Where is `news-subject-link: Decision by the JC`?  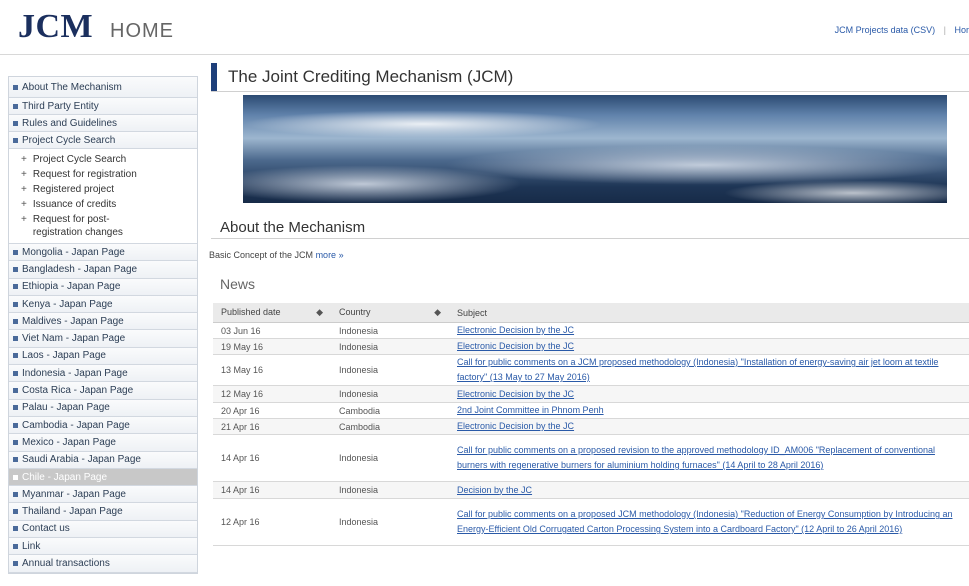
news-subject-link: Decision by the JC is located at coordinates (709, 490).